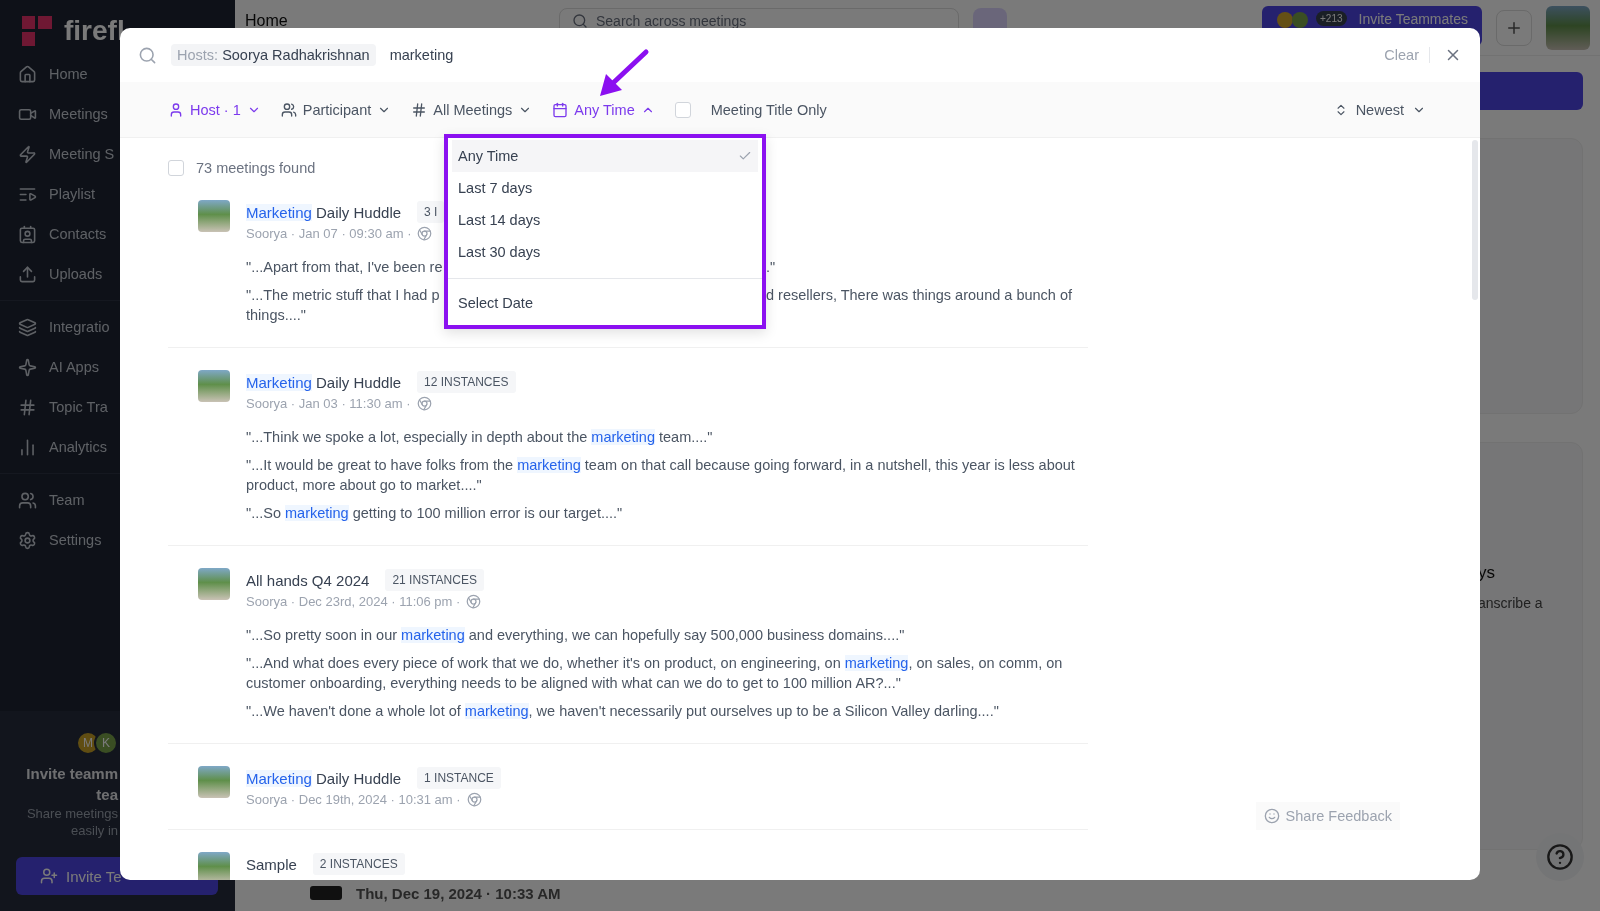 The height and width of the screenshot is (911, 1600). I want to click on results-count: 73 meetings found, so click(256, 168).